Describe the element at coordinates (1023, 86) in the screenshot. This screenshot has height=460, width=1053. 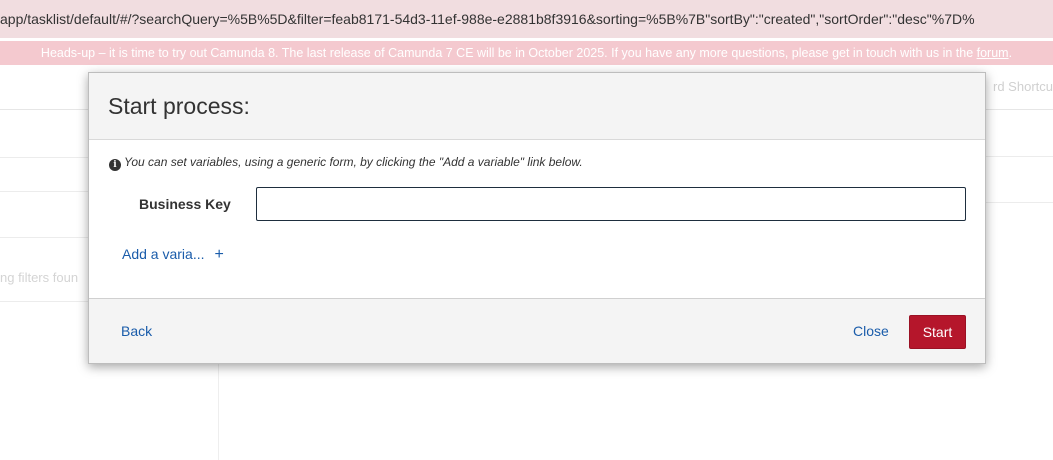
I see `keyboard-shortcuts-link: rd Shortcu` at that location.